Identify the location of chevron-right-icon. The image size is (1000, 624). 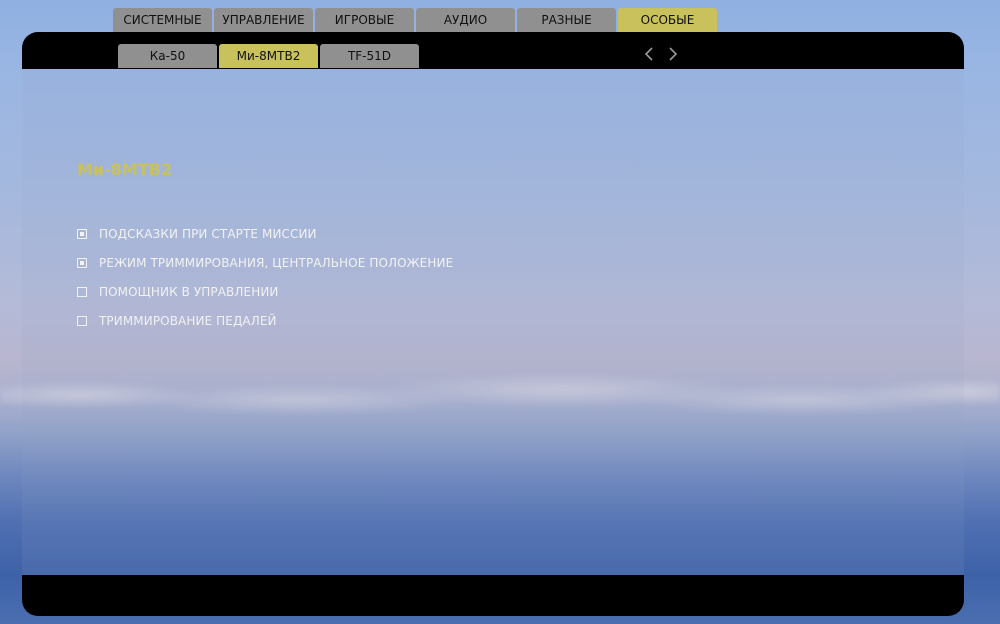
(673, 54).